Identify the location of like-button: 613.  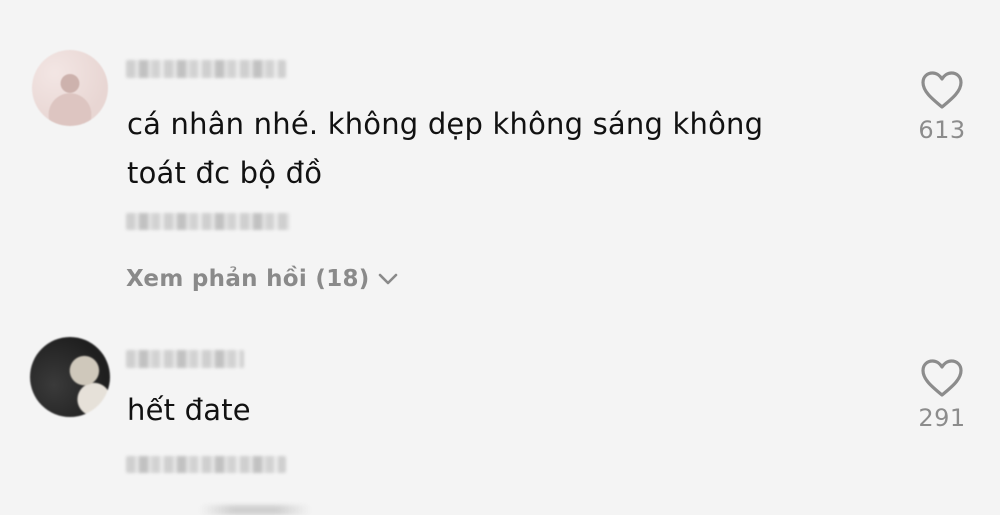
(942, 107).